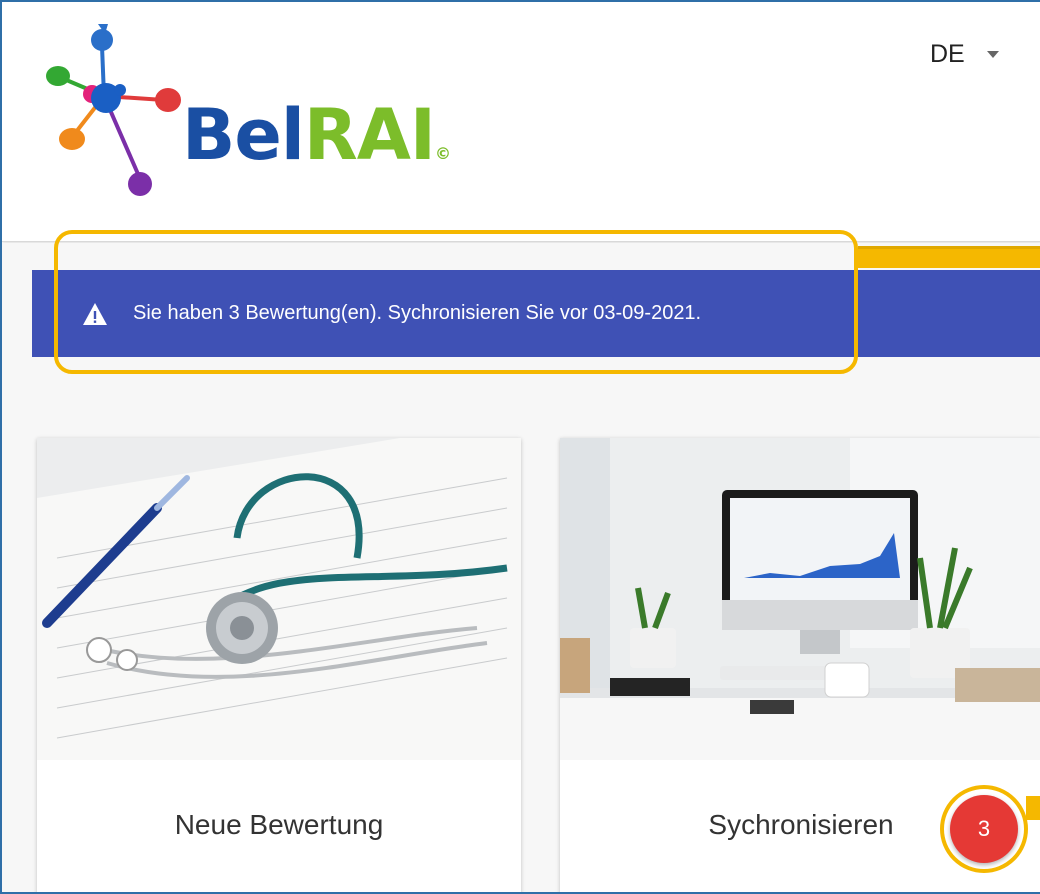 The image size is (1040, 894). I want to click on language-selector: DE, so click(964, 54).